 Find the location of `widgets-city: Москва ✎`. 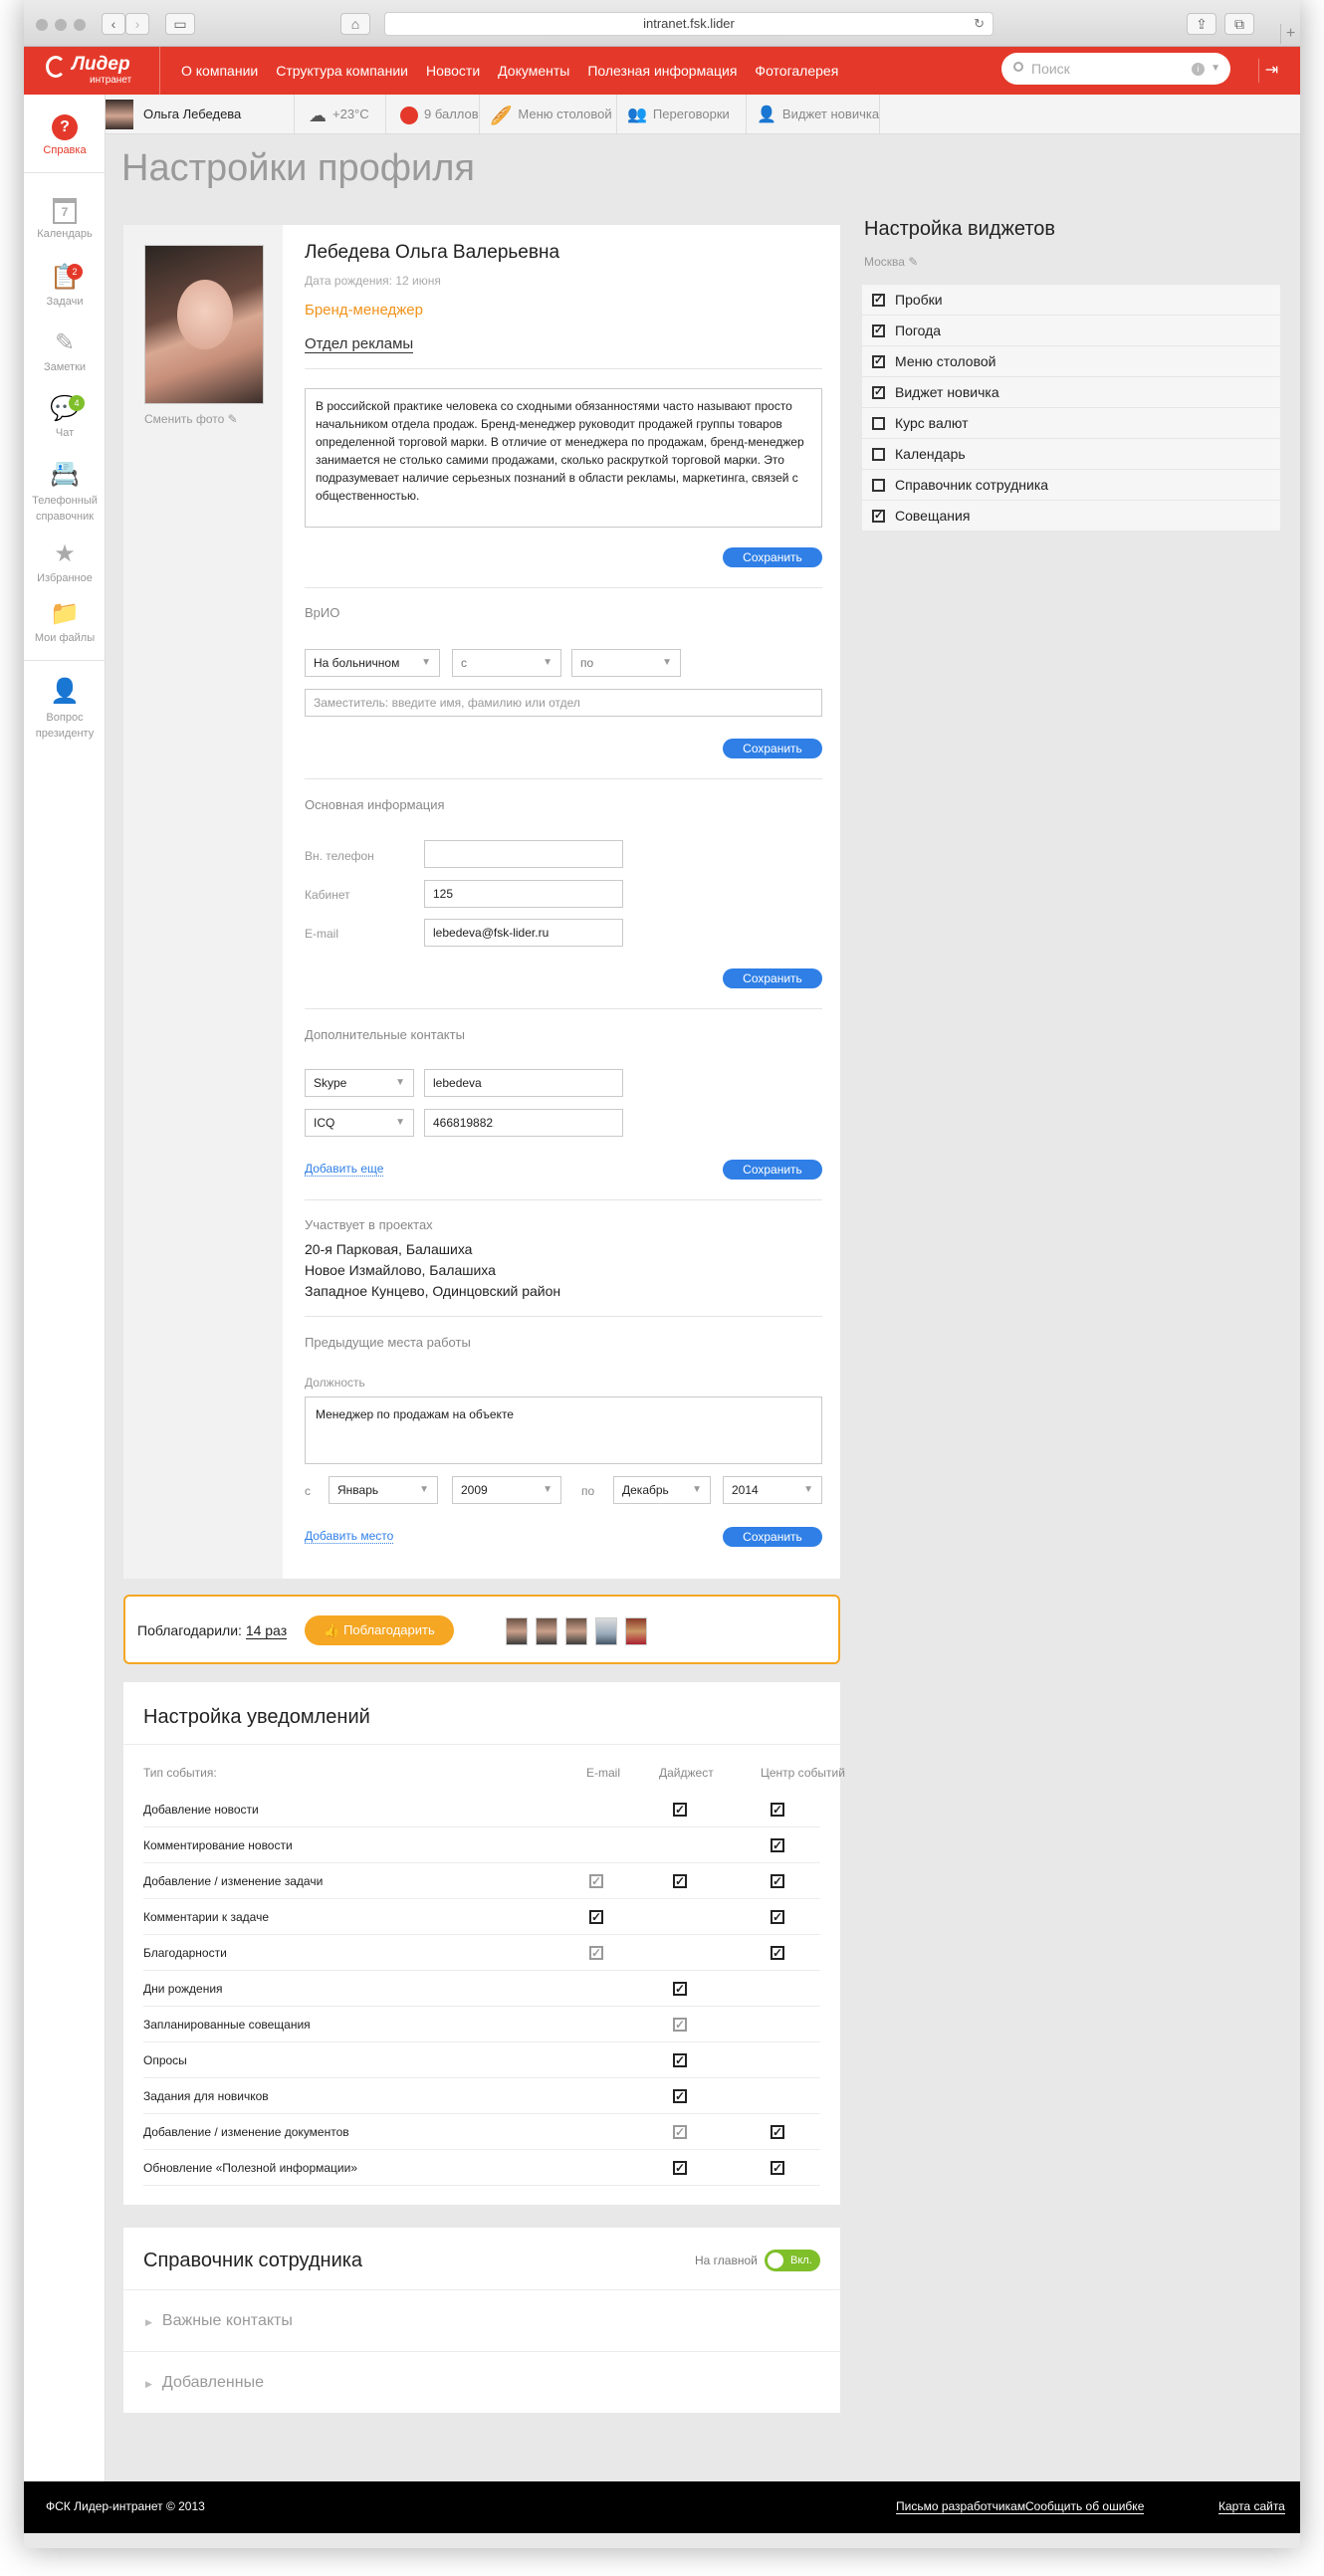

widgets-city: Москва ✎ is located at coordinates (891, 262).